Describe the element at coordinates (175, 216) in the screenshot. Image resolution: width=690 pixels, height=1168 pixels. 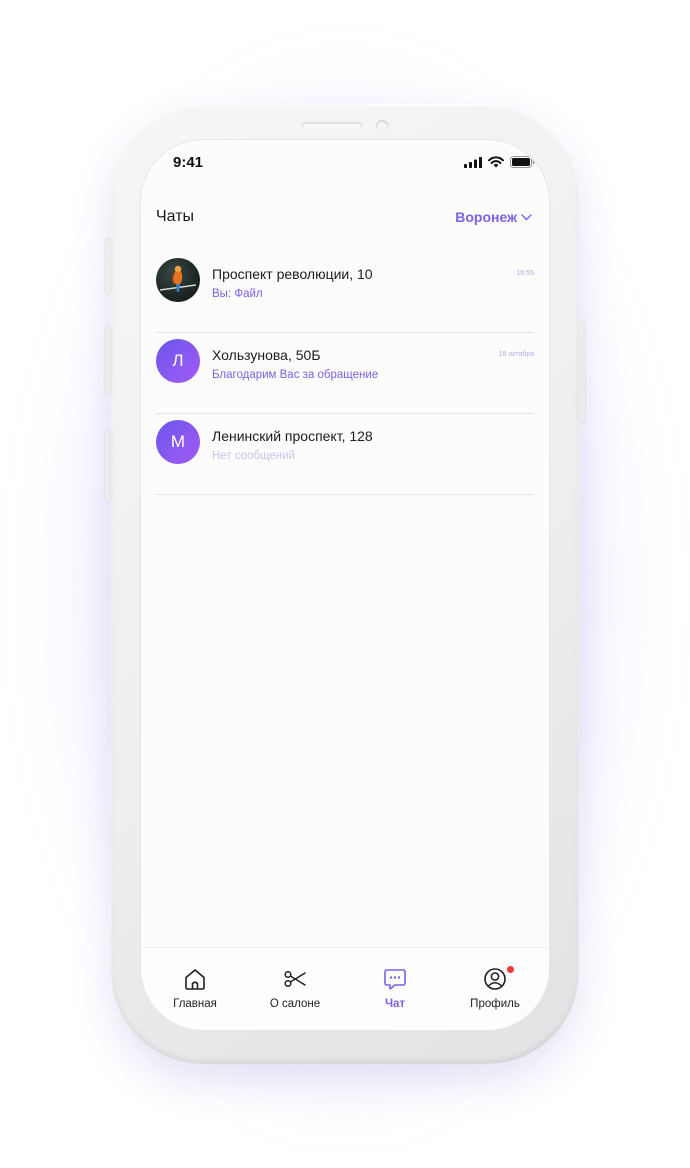
I see `page-title: Чаты` at that location.